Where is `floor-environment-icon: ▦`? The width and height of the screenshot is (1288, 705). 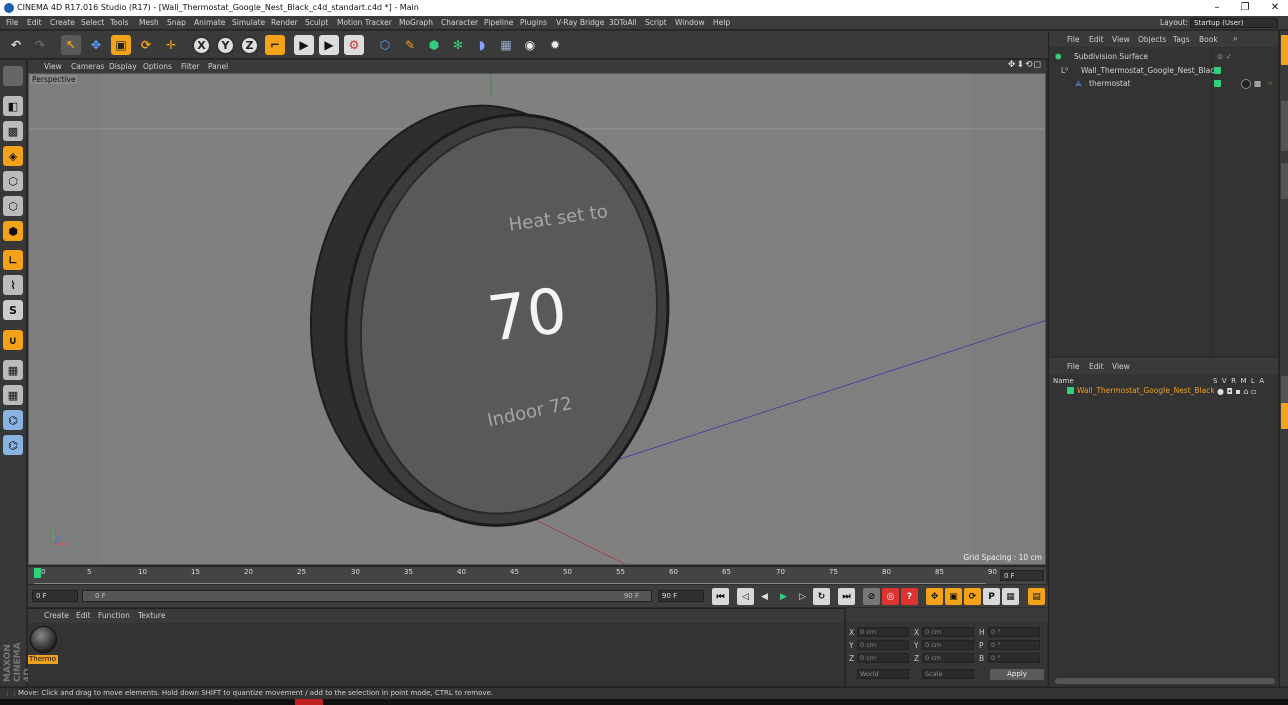
floor-environment-icon: ▦ is located at coordinates (506, 45).